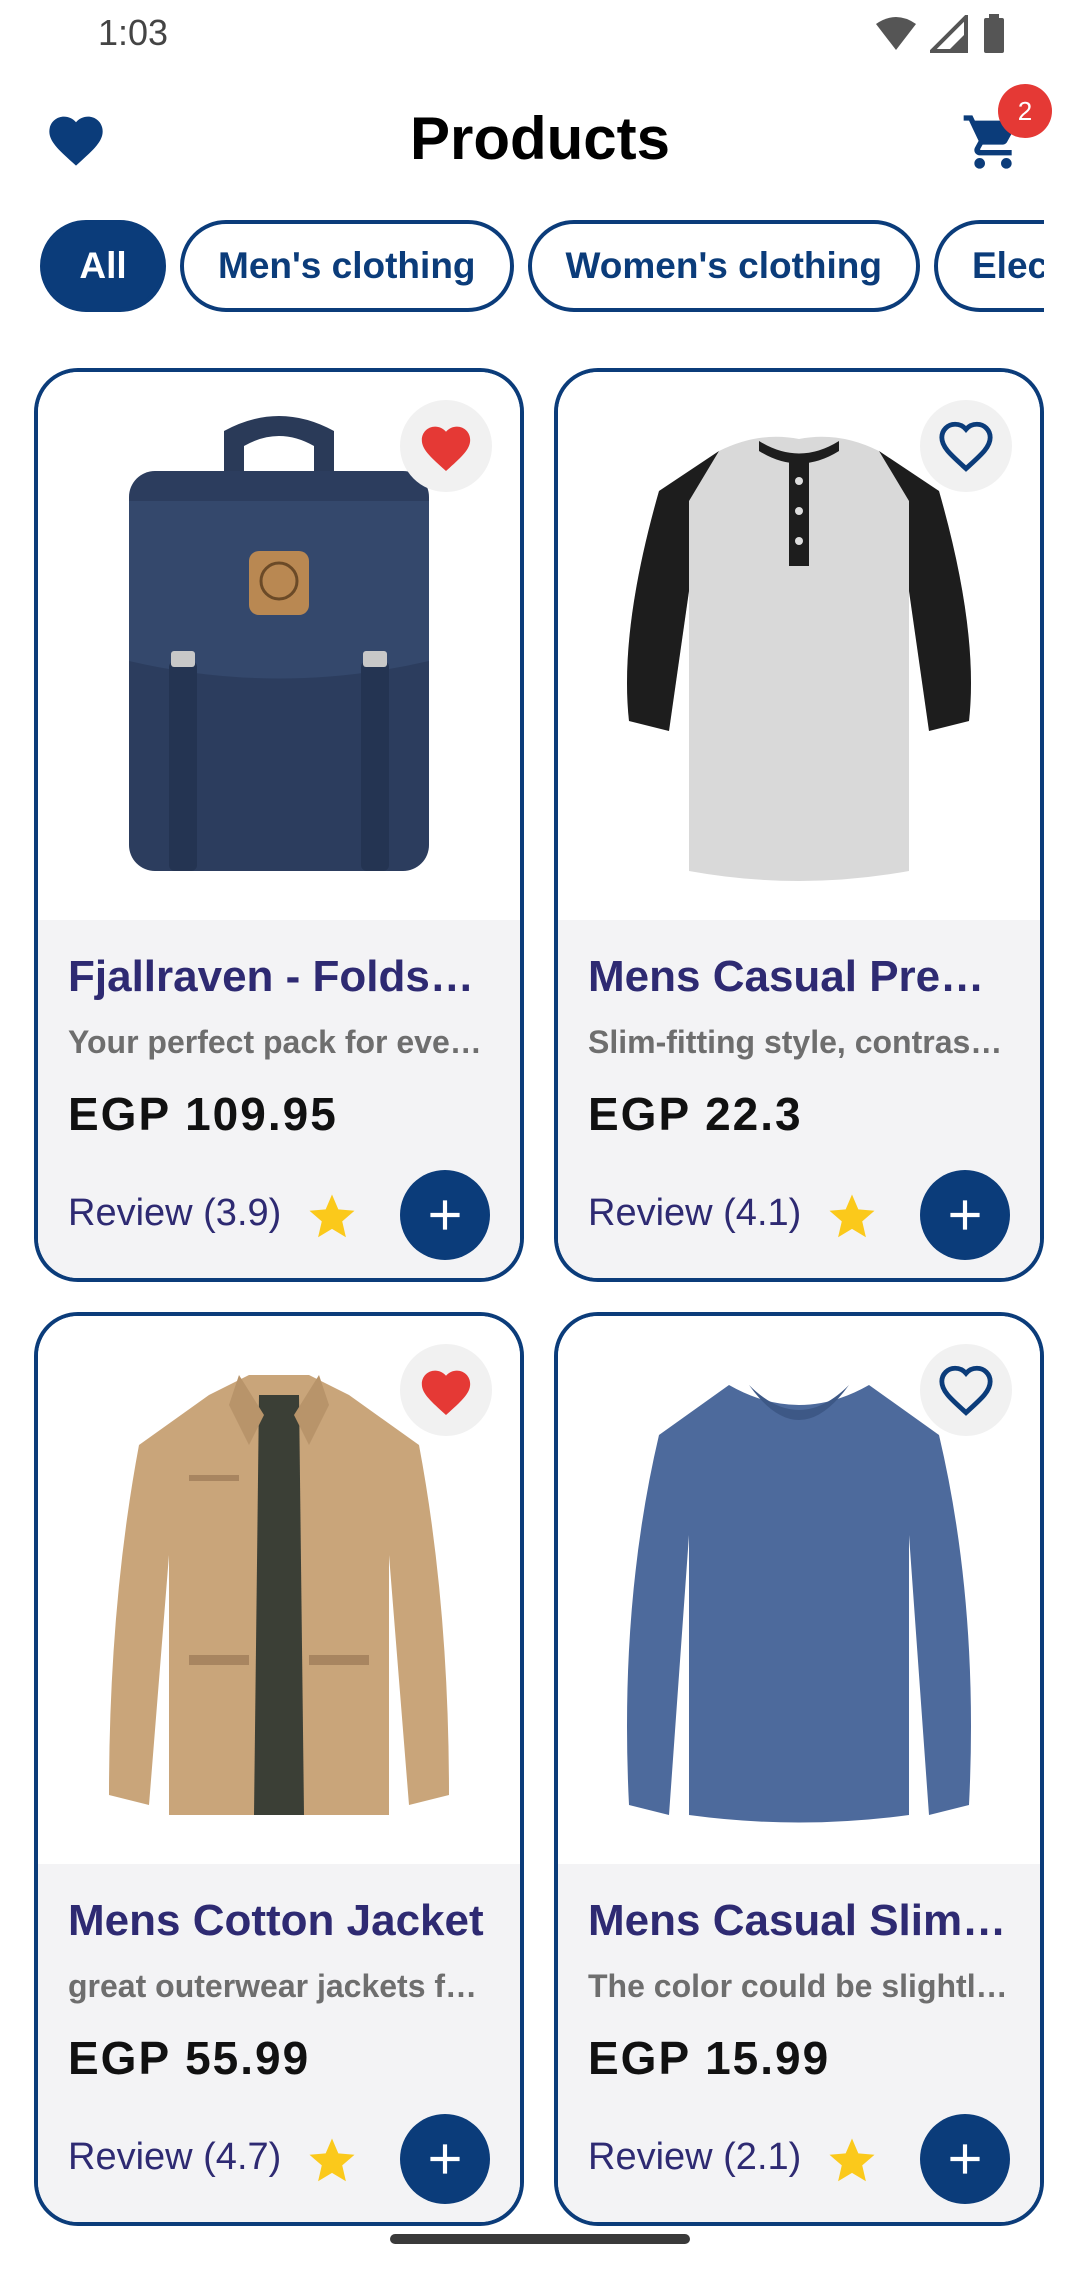 Image resolution: width=1080 pixels, height=2280 pixels. I want to click on status-icons, so click(940, 34).